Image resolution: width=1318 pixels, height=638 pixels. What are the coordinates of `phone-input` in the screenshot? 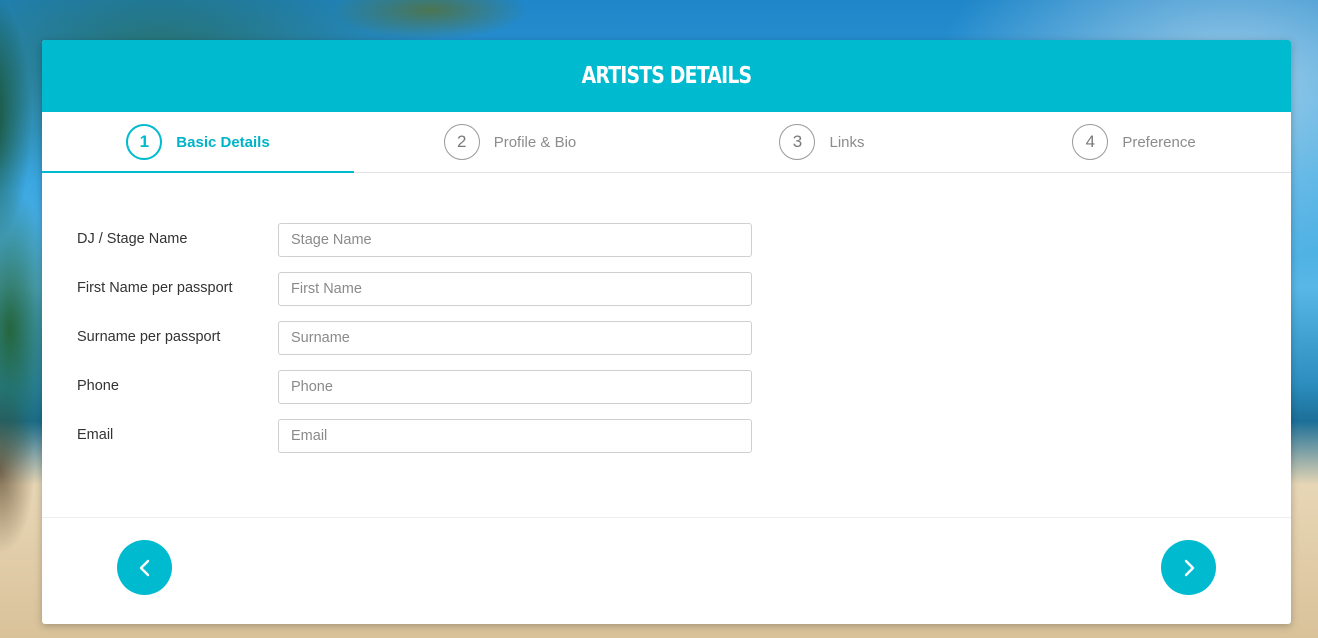 It's located at (515, 387).